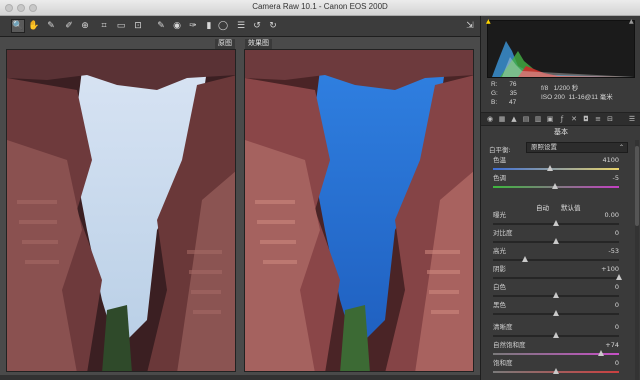  What do you see at coordinates (161, 26) in the screenshot?
I see `spot-removal-tool-icon: ✎` at bounding box center [161, 26].